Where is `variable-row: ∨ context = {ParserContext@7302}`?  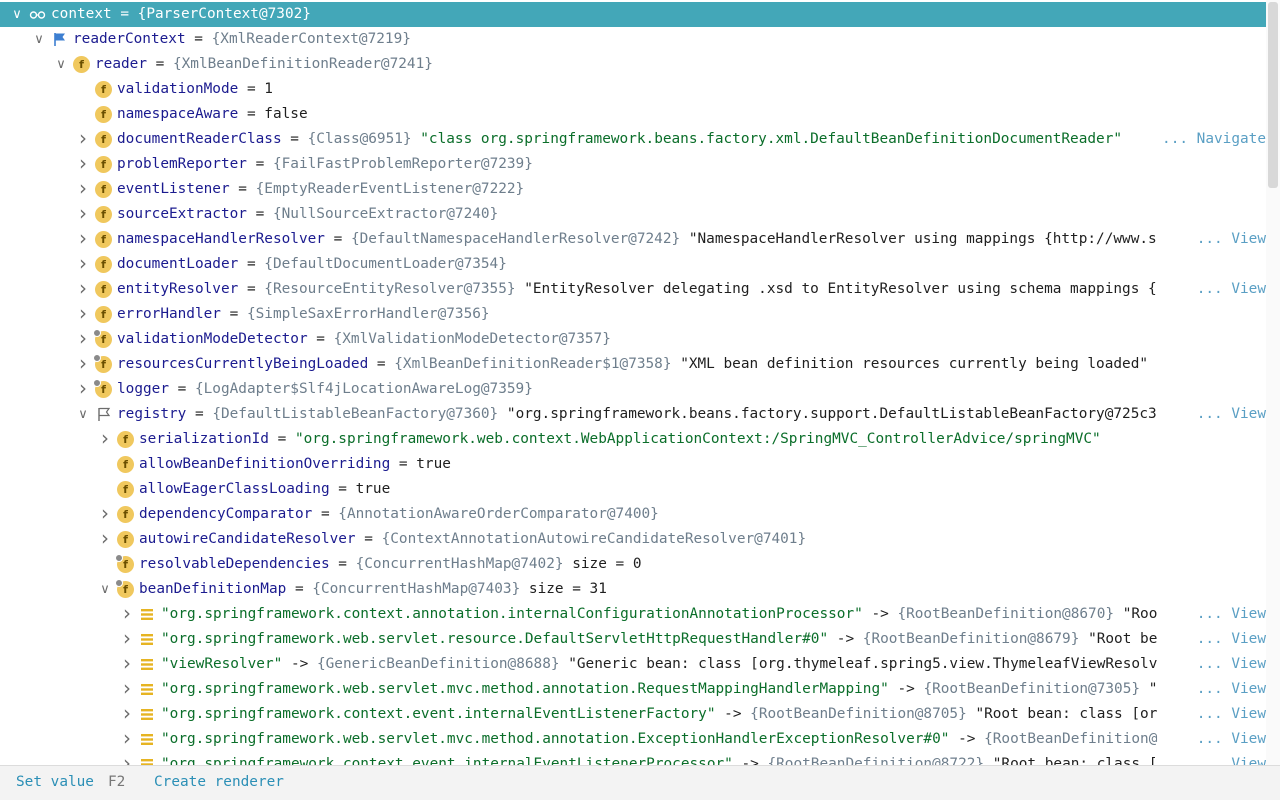
variable-row: ∨ context = {ParserContext@7302} is located at coordinates (633, 14).